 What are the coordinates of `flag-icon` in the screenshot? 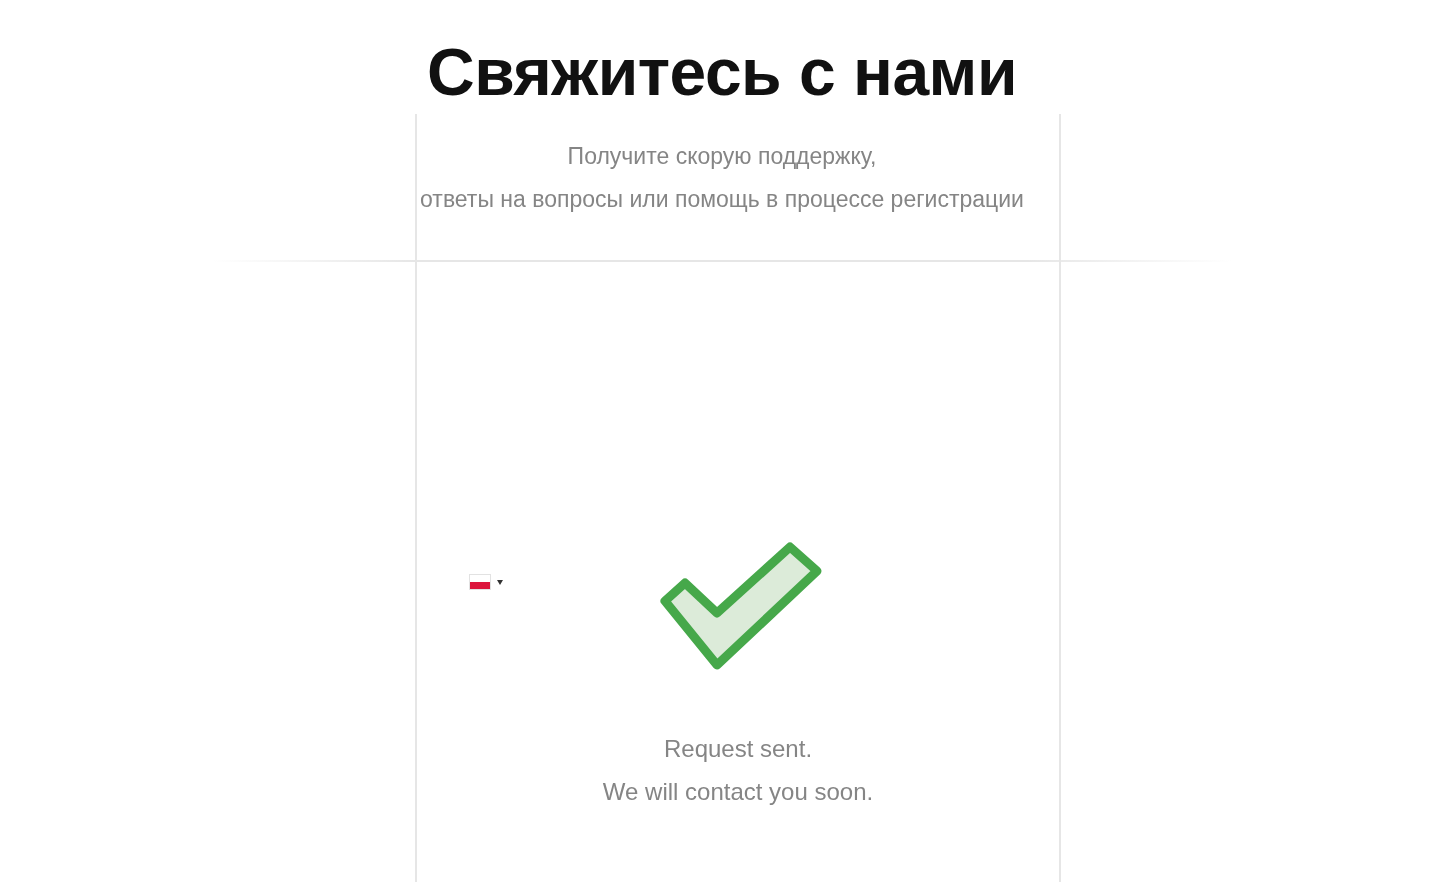 It's located at (480, 582).